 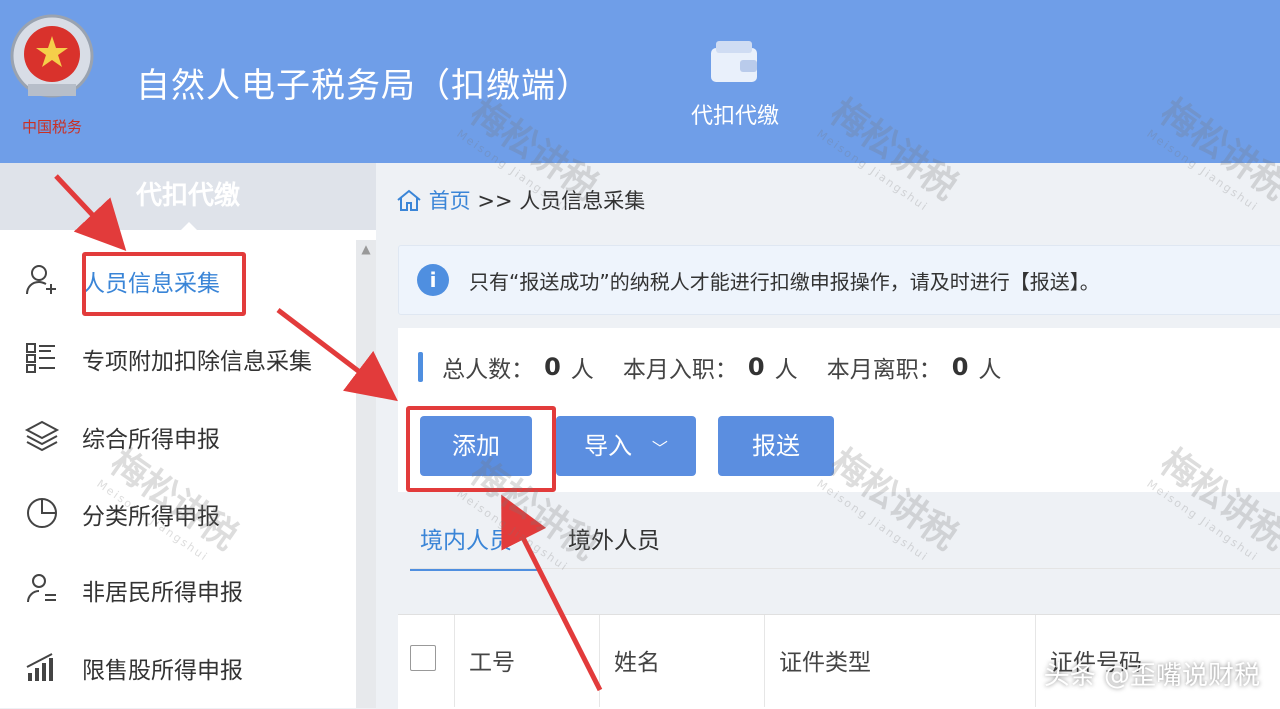 I want to click on annotation-box-personnel, so click(x=164, y=284).